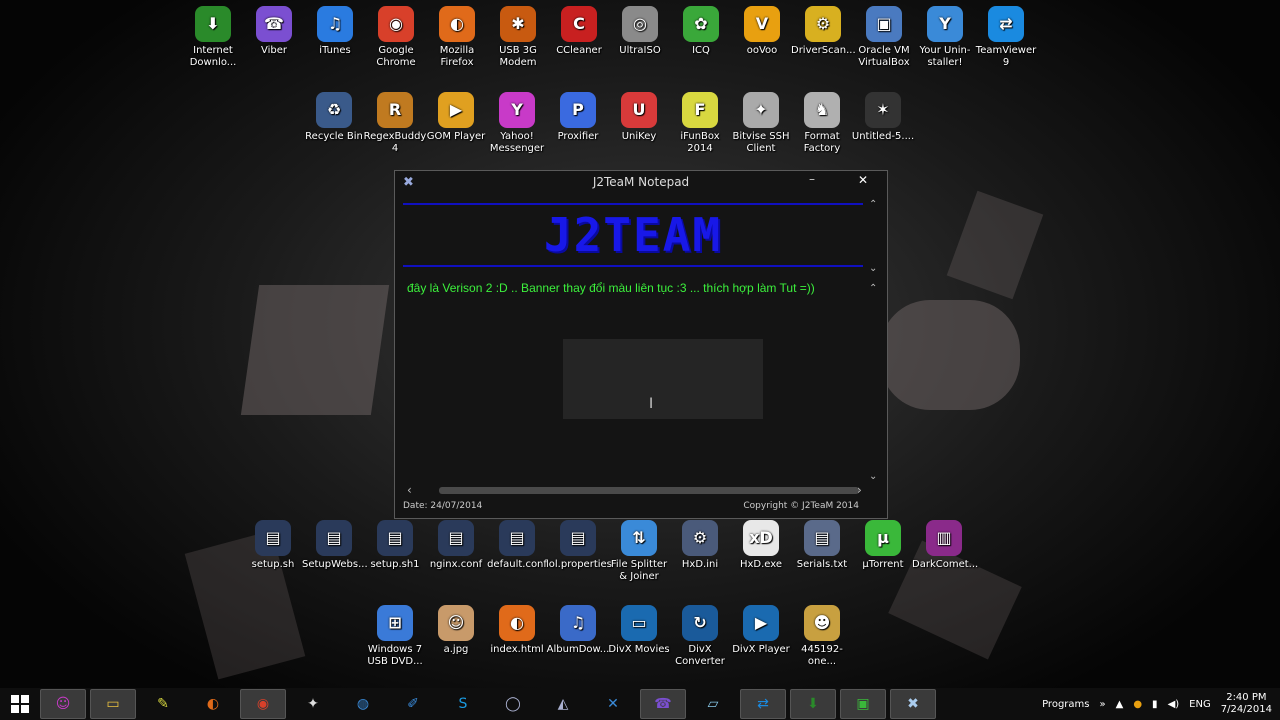 The height and width of the screenshot is (720, 1280). I want to click on desktop-icon-label: Oracle VM VirtualBox, so click(884, 56).